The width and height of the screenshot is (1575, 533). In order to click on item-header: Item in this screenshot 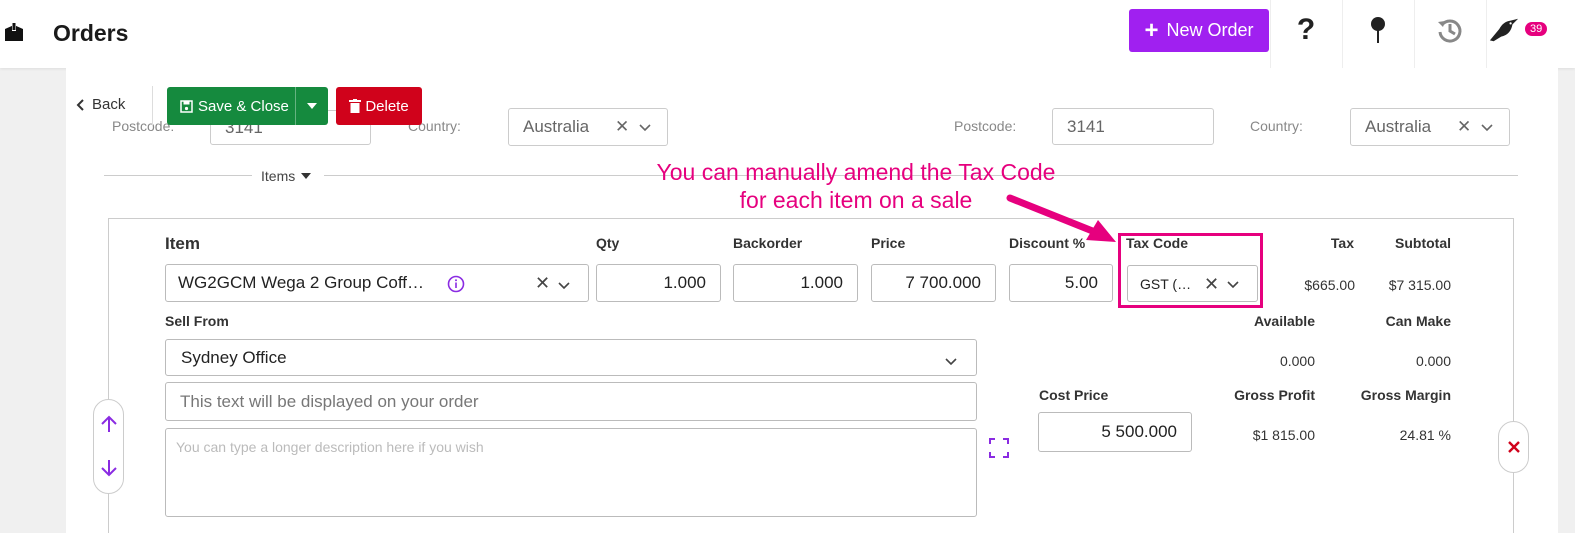, I will do `click(182, 243)`.